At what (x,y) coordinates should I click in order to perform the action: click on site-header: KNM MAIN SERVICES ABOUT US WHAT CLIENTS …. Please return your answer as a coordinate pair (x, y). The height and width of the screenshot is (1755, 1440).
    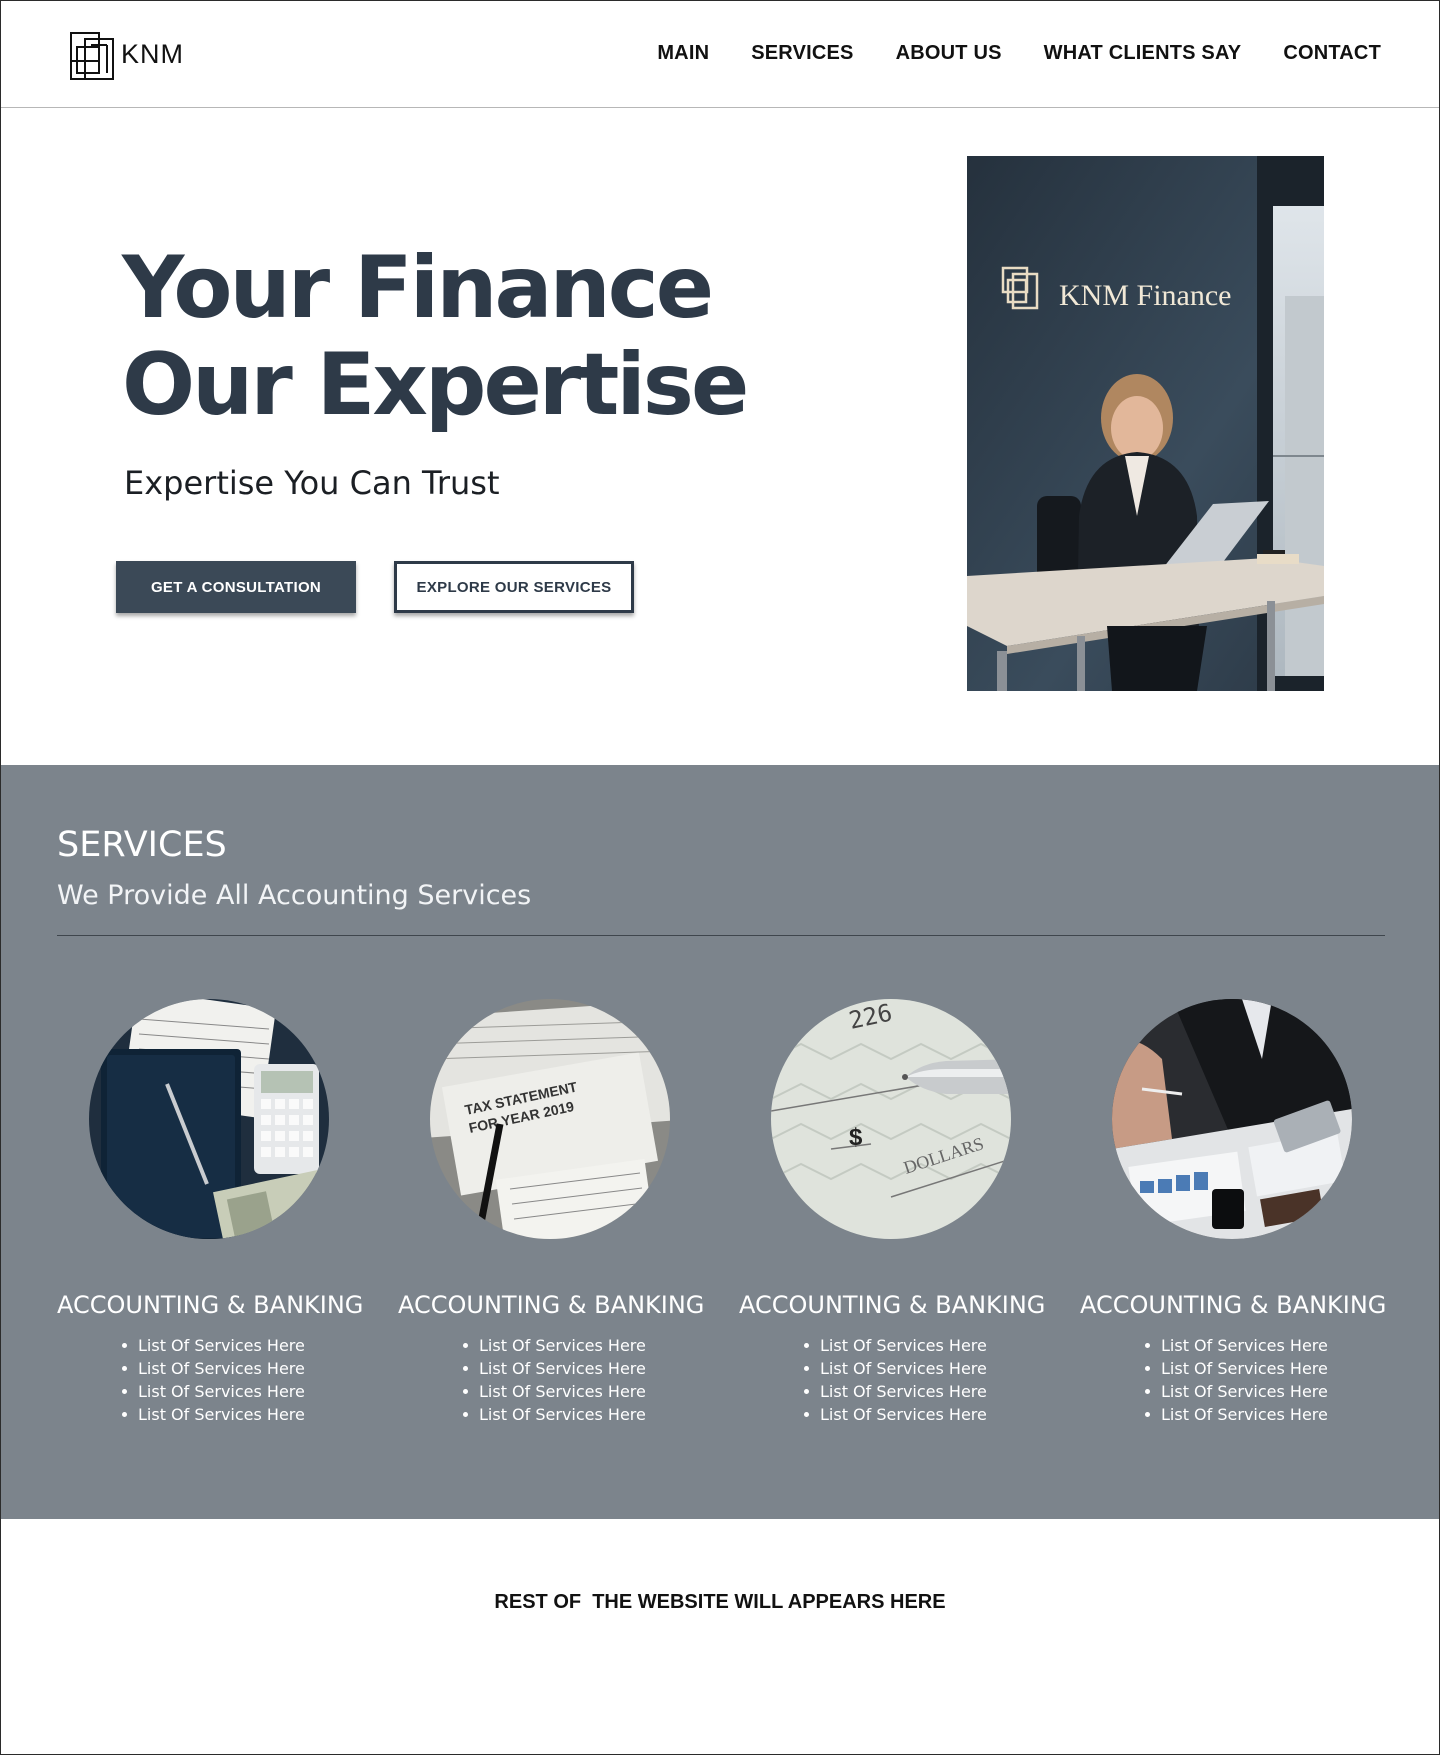
    Looking at the image, I should click on (720, 54).